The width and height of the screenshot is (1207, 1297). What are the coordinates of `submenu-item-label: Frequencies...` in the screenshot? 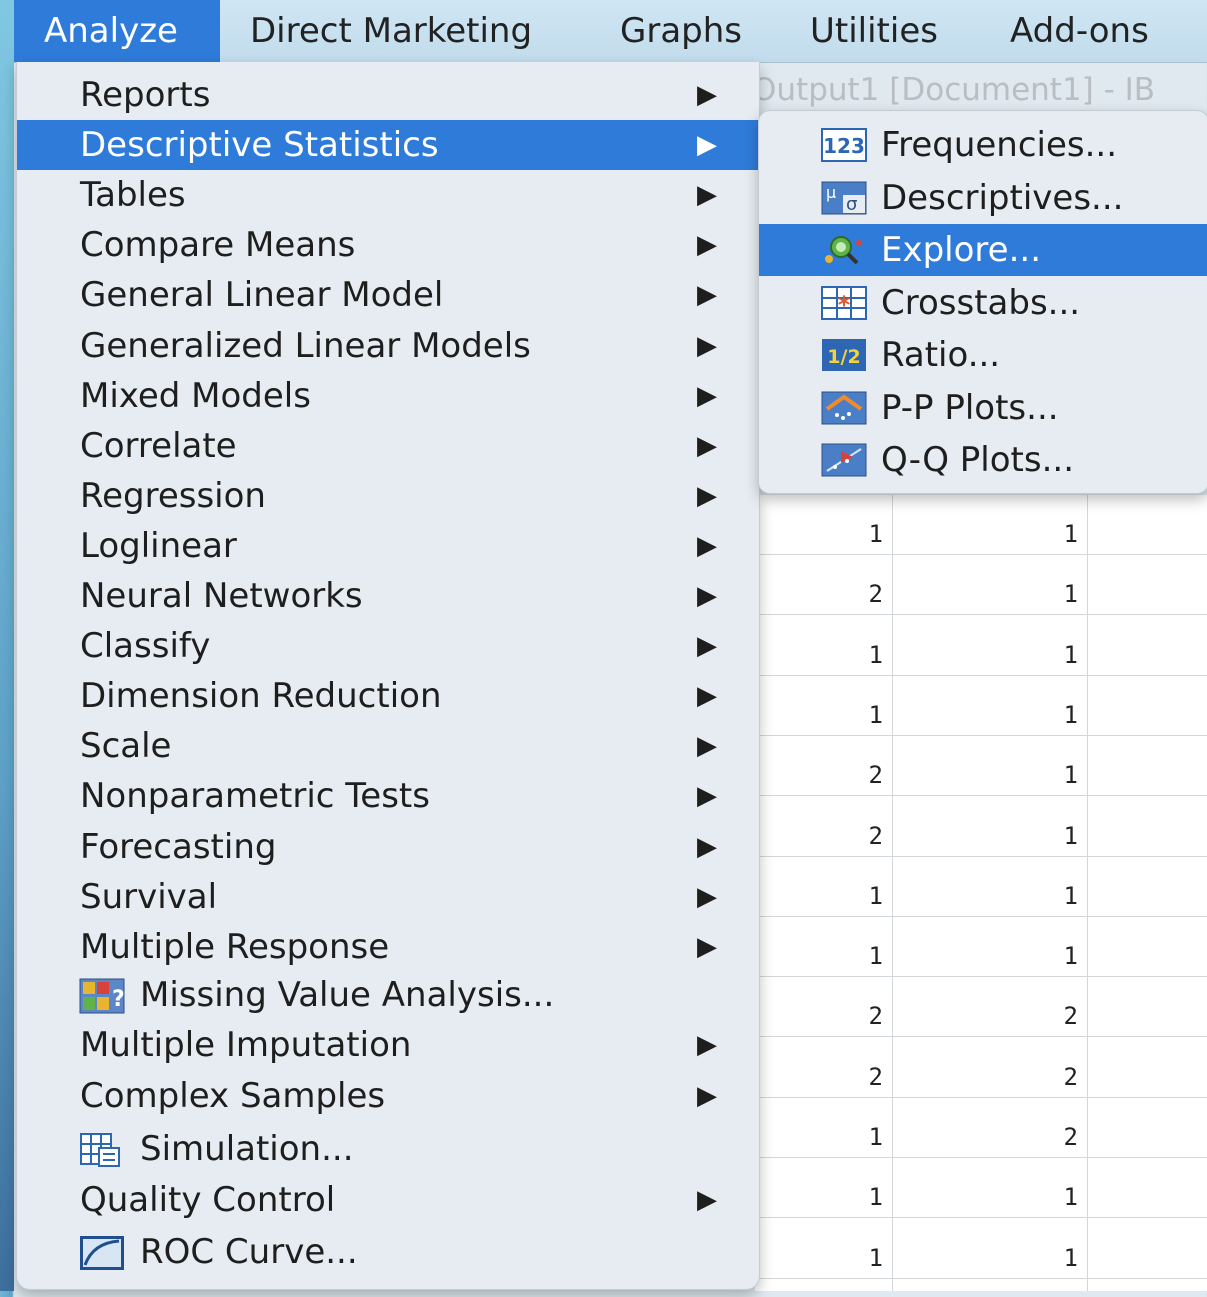 It's located at (999, 145).